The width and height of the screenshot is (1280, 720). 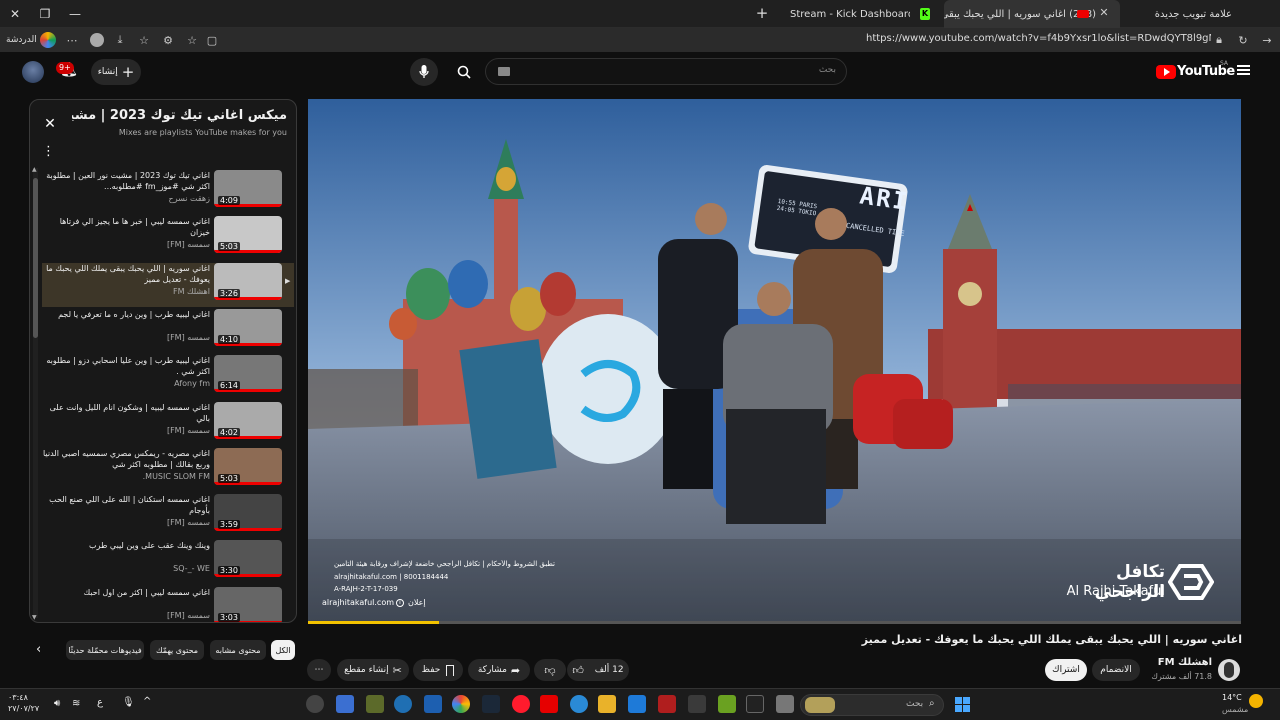 What do you see at coordinates (774, 622) in the screenshot?
I see `video-progress-bar` at bounding box center [774, 622].